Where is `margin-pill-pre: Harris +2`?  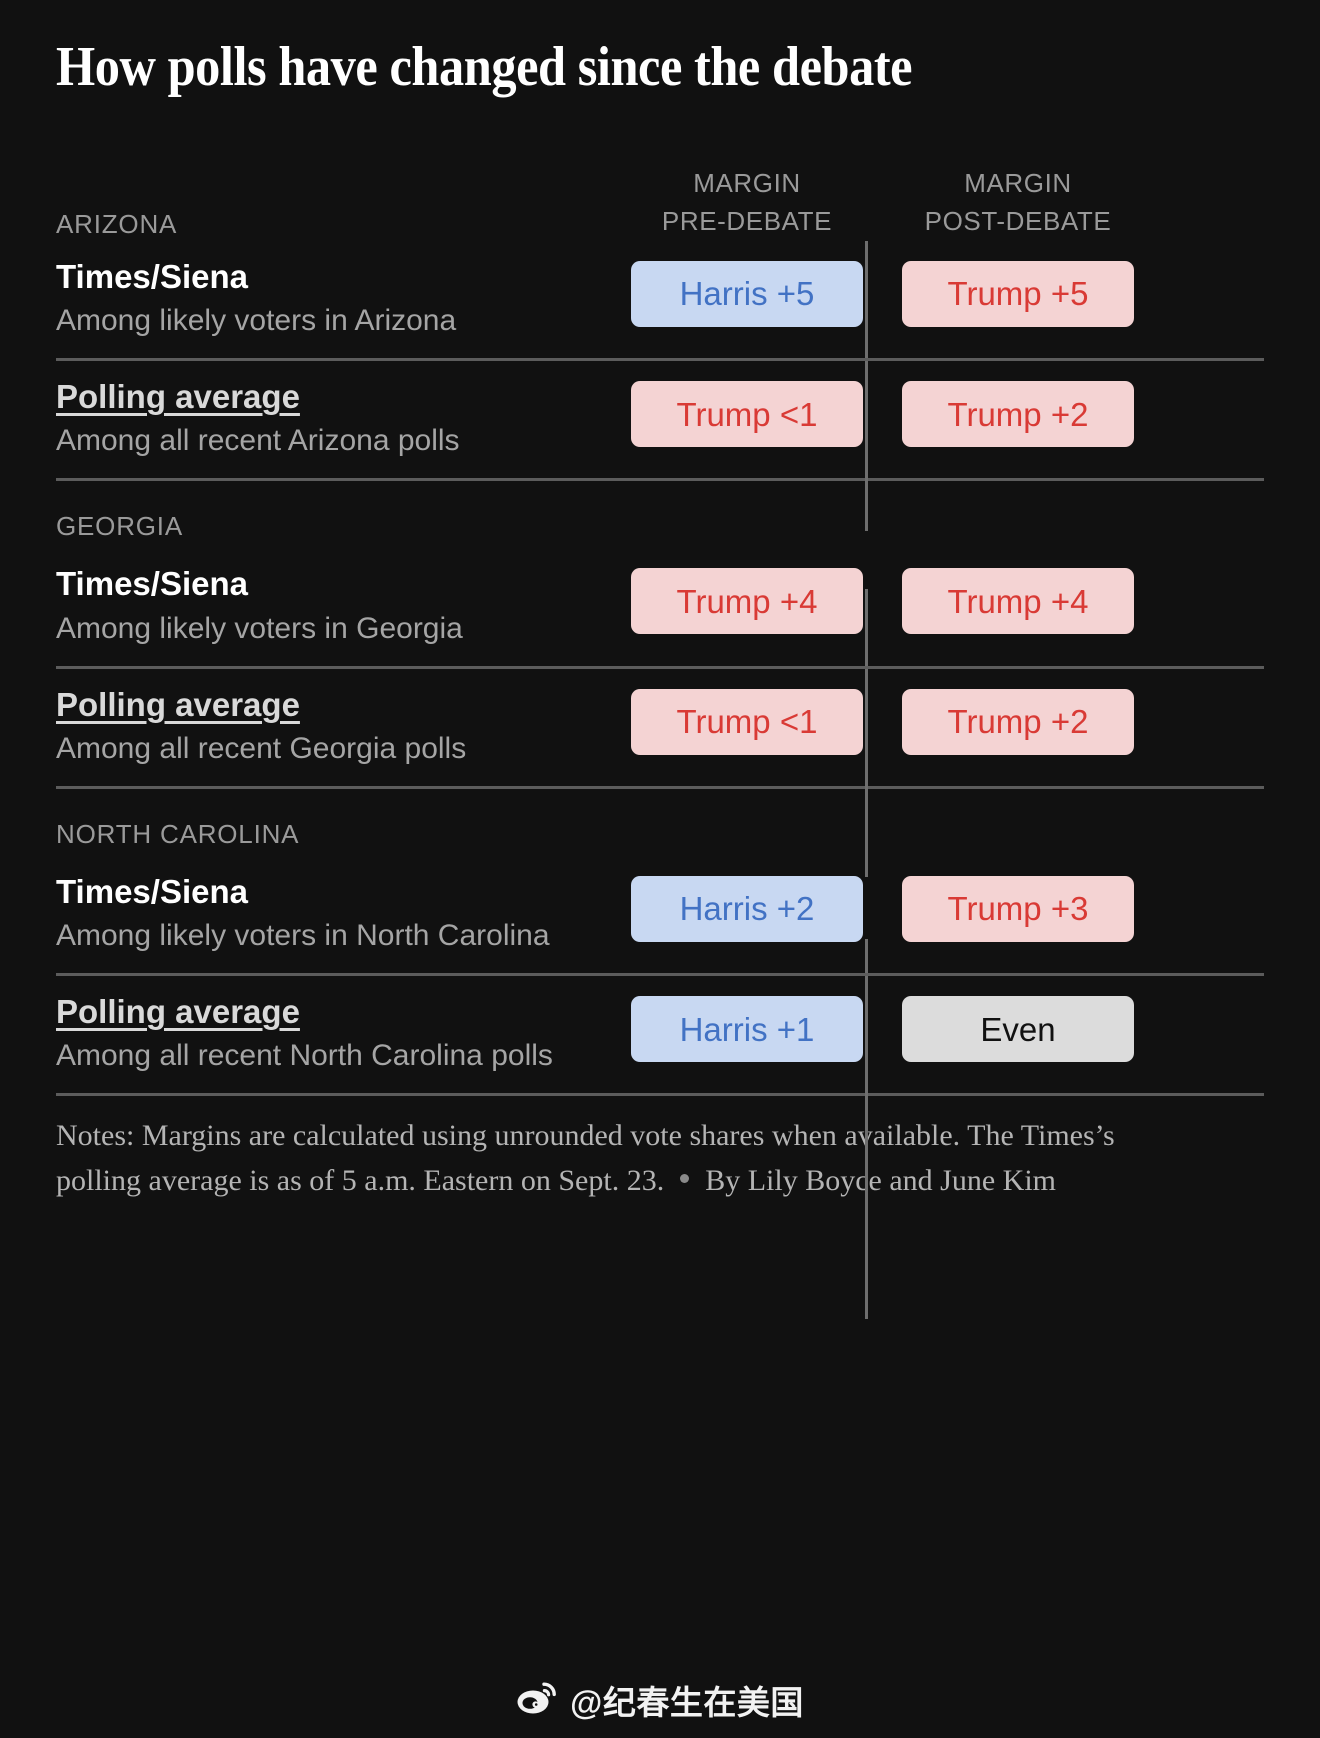 margin-pill-pre: Harris +2 is located at coordinates (747, 908).